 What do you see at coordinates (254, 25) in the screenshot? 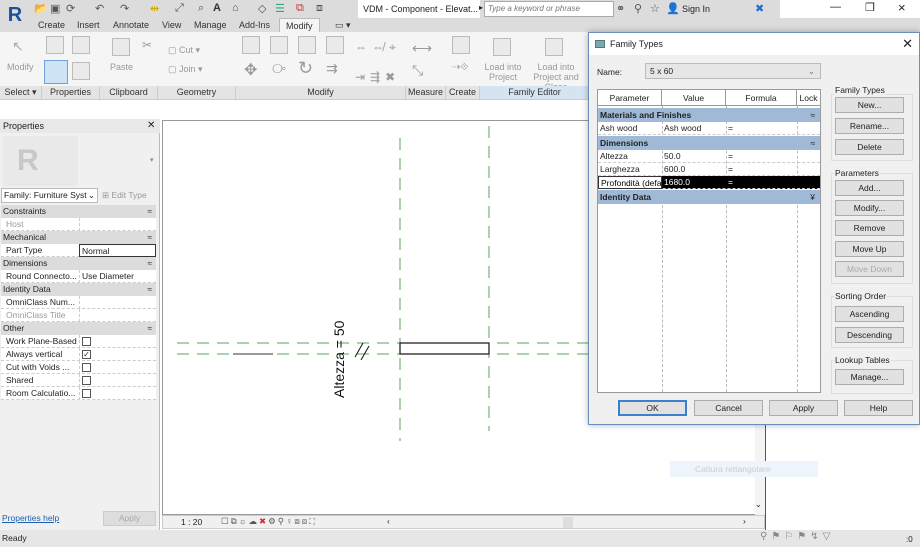
I see `tab-add-ins: Add-Ins` at bounding box center [254, 25].